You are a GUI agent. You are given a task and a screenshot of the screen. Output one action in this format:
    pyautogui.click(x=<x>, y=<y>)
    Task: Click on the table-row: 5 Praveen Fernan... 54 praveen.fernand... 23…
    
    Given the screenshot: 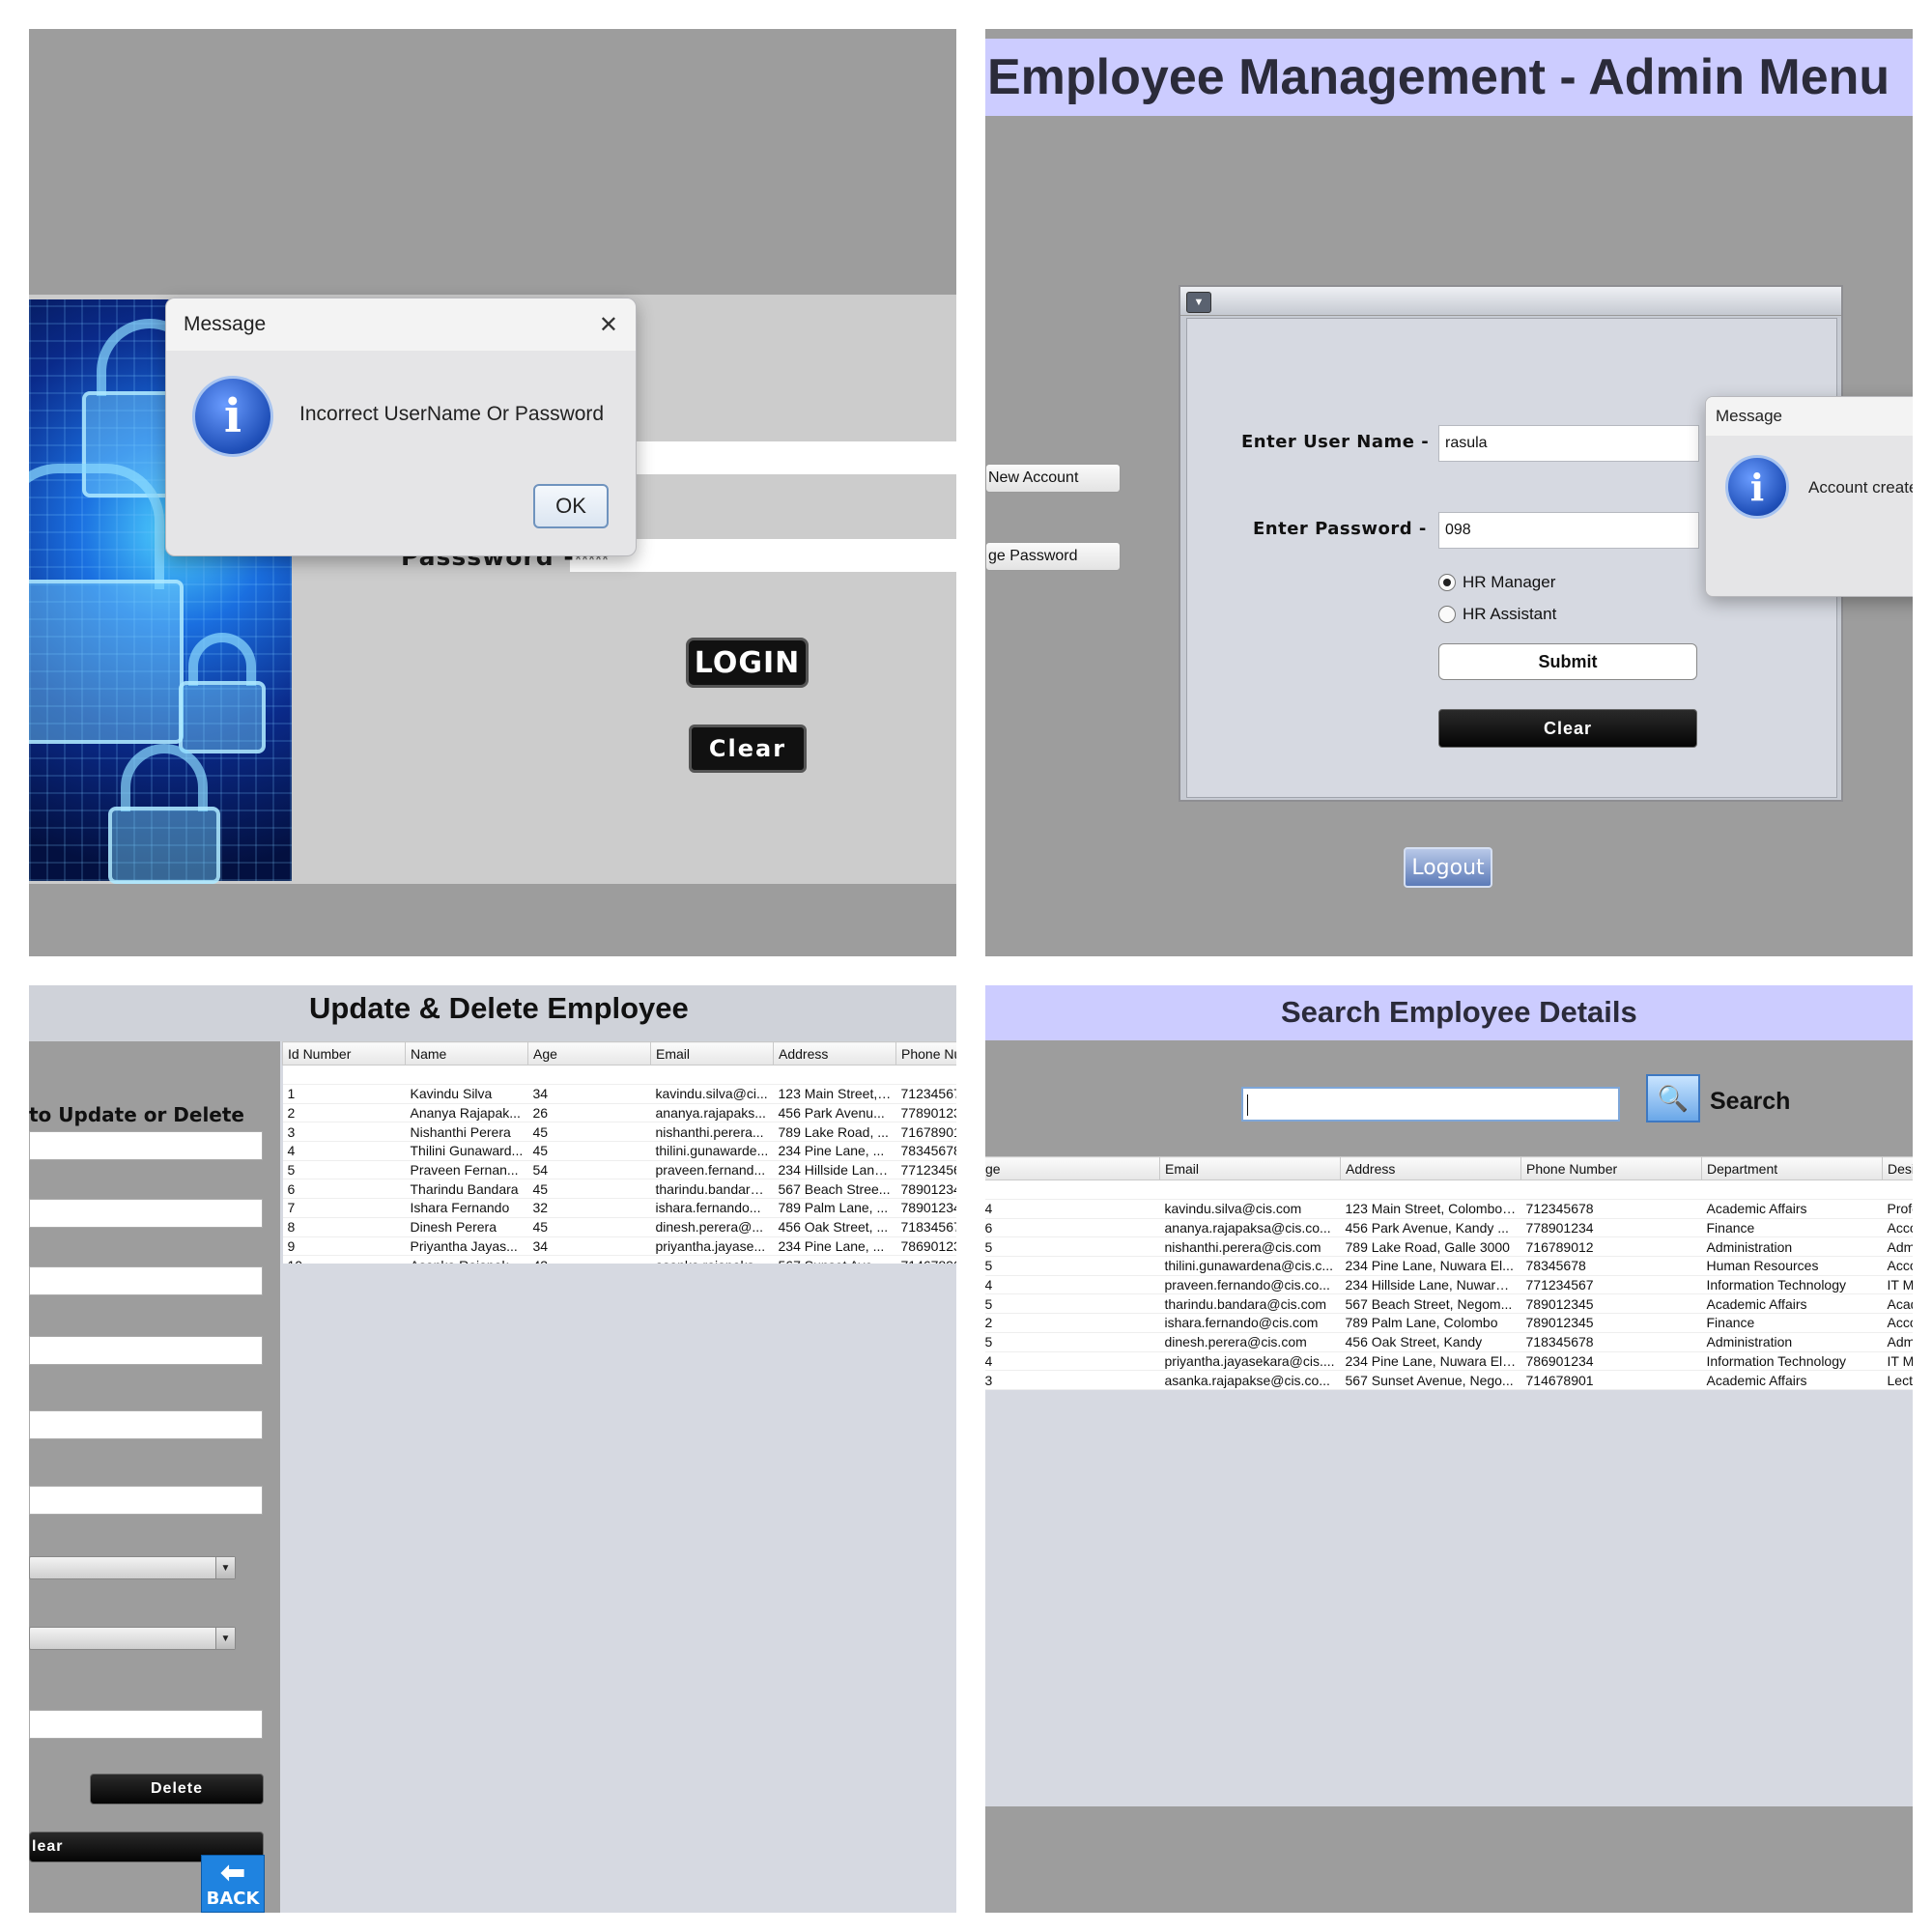 What is the action you would take?
    pyautogui.click(x=619, y=1170)
    